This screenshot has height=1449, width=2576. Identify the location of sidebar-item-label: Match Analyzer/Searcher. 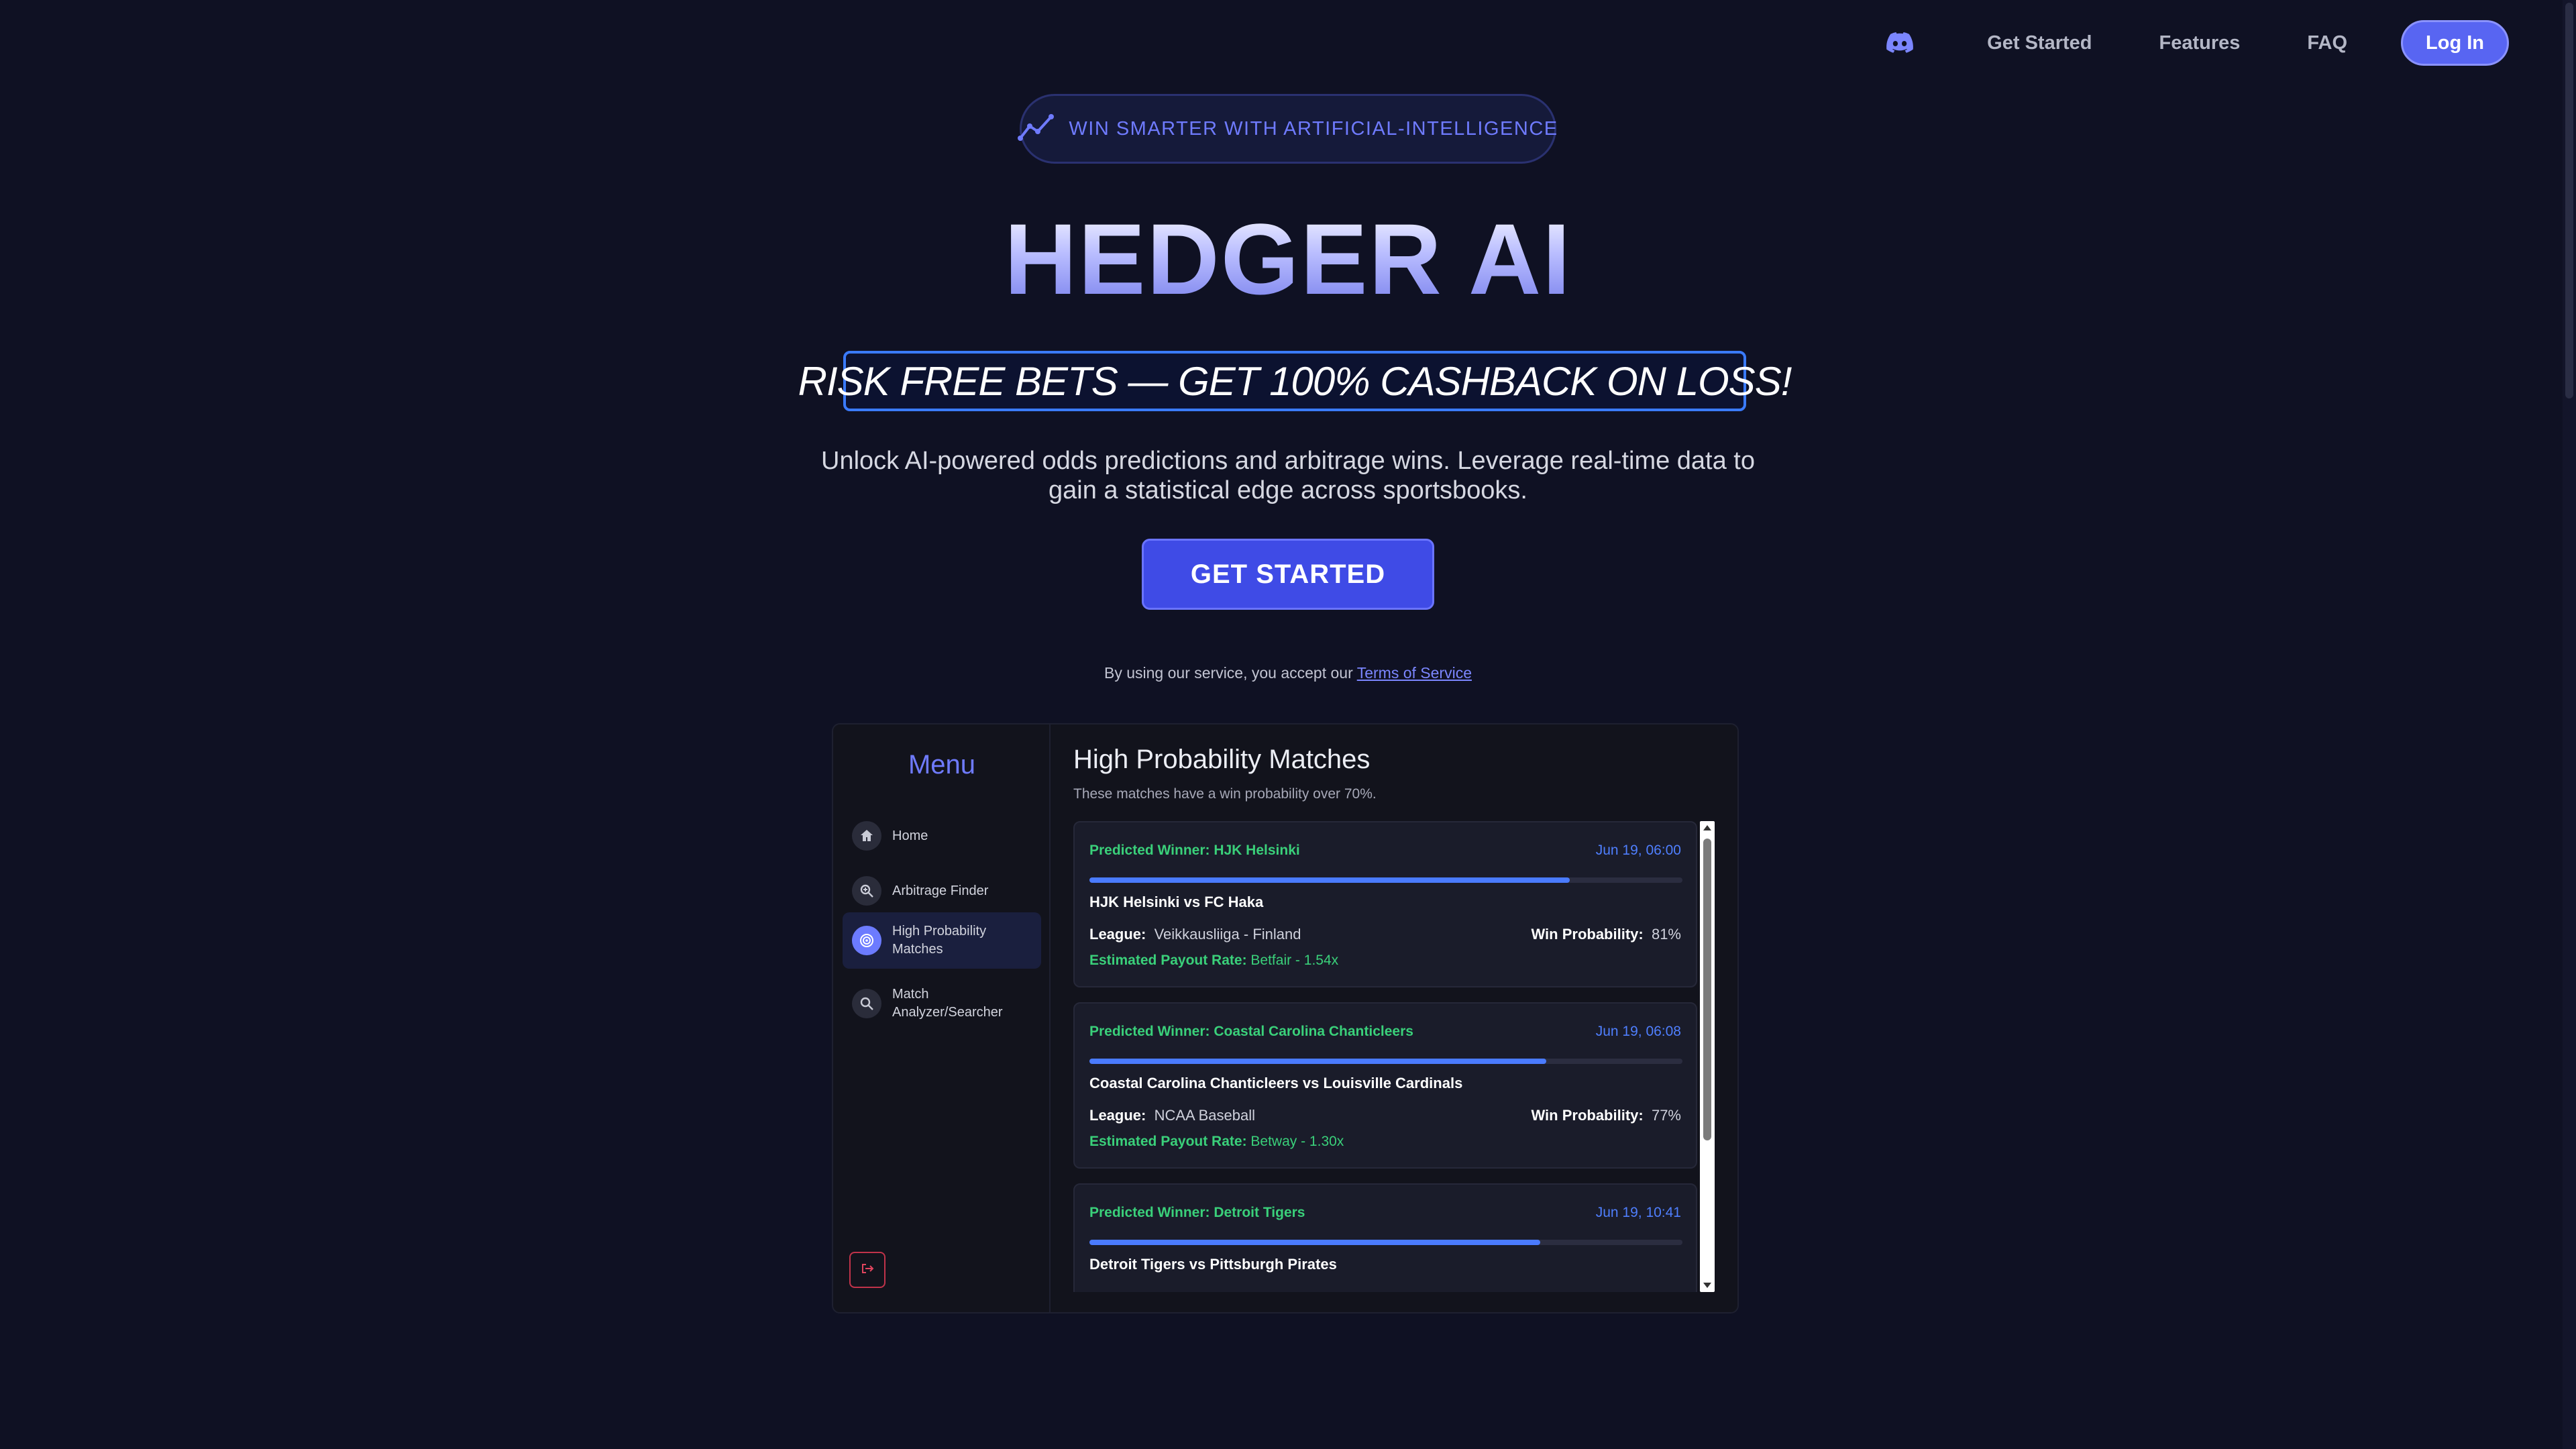
(947, 1003).